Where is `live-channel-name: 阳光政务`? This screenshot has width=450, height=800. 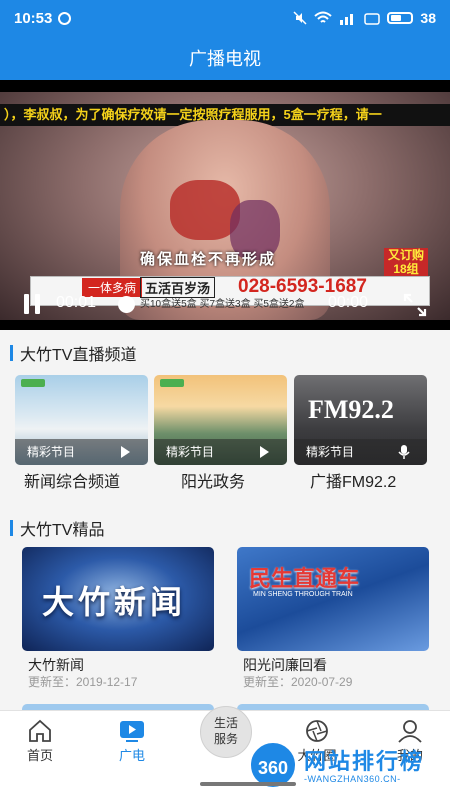
live-channel-name: 阳光政务 is located at coordinates (213, 480).